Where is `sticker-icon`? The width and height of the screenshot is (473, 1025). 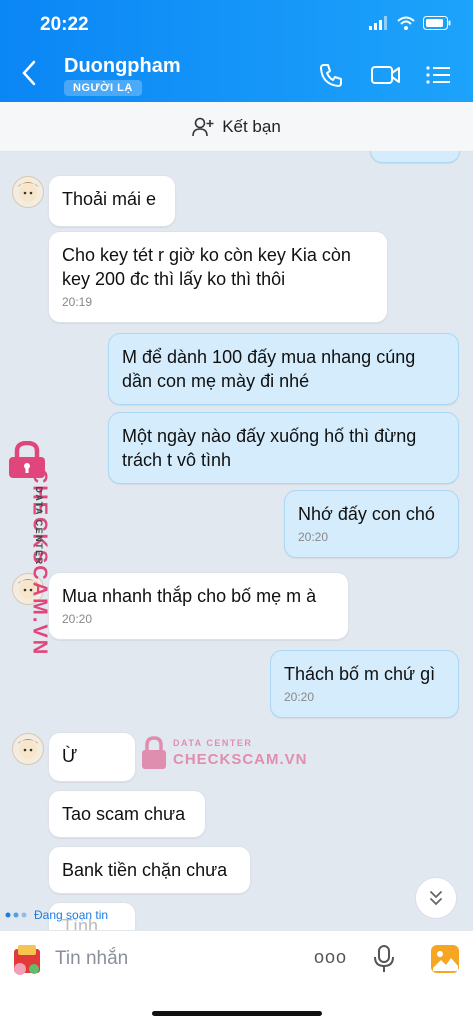
sticker-icon is located at coordinates (27, 960).